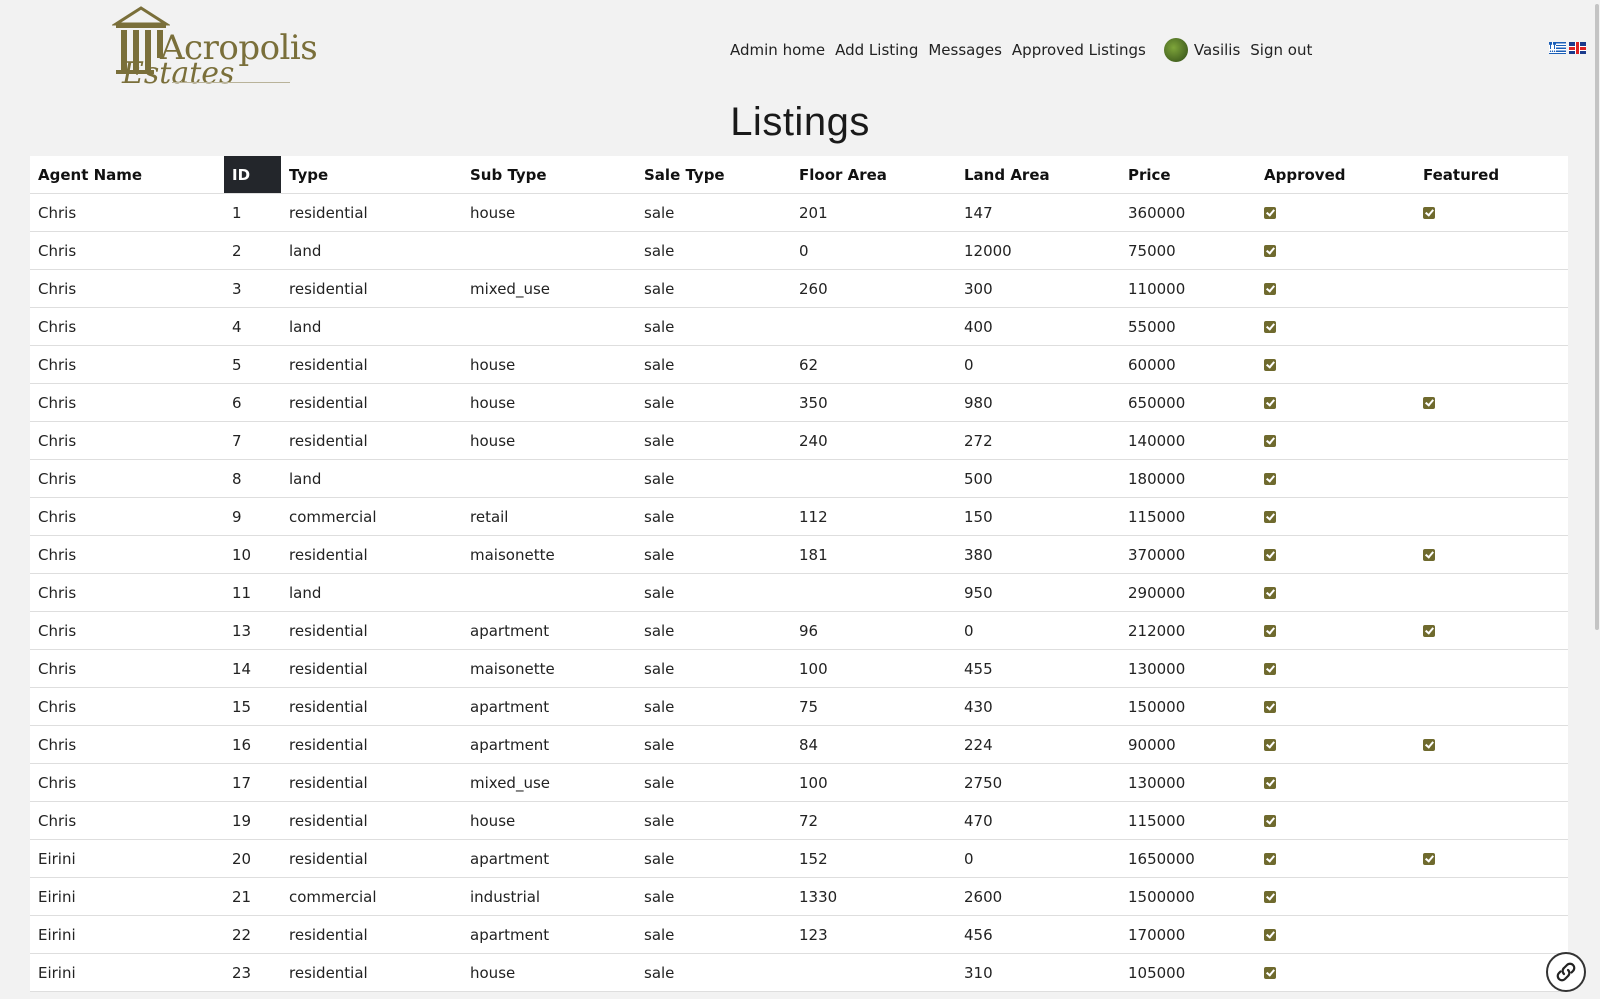 Image resolution: width=1600 pixels, height=999 pixels. What do you see at coordinates (1217, 50) in the screenshot?
I see `user-name: Vasilis` at bounding box center [1217, 50].